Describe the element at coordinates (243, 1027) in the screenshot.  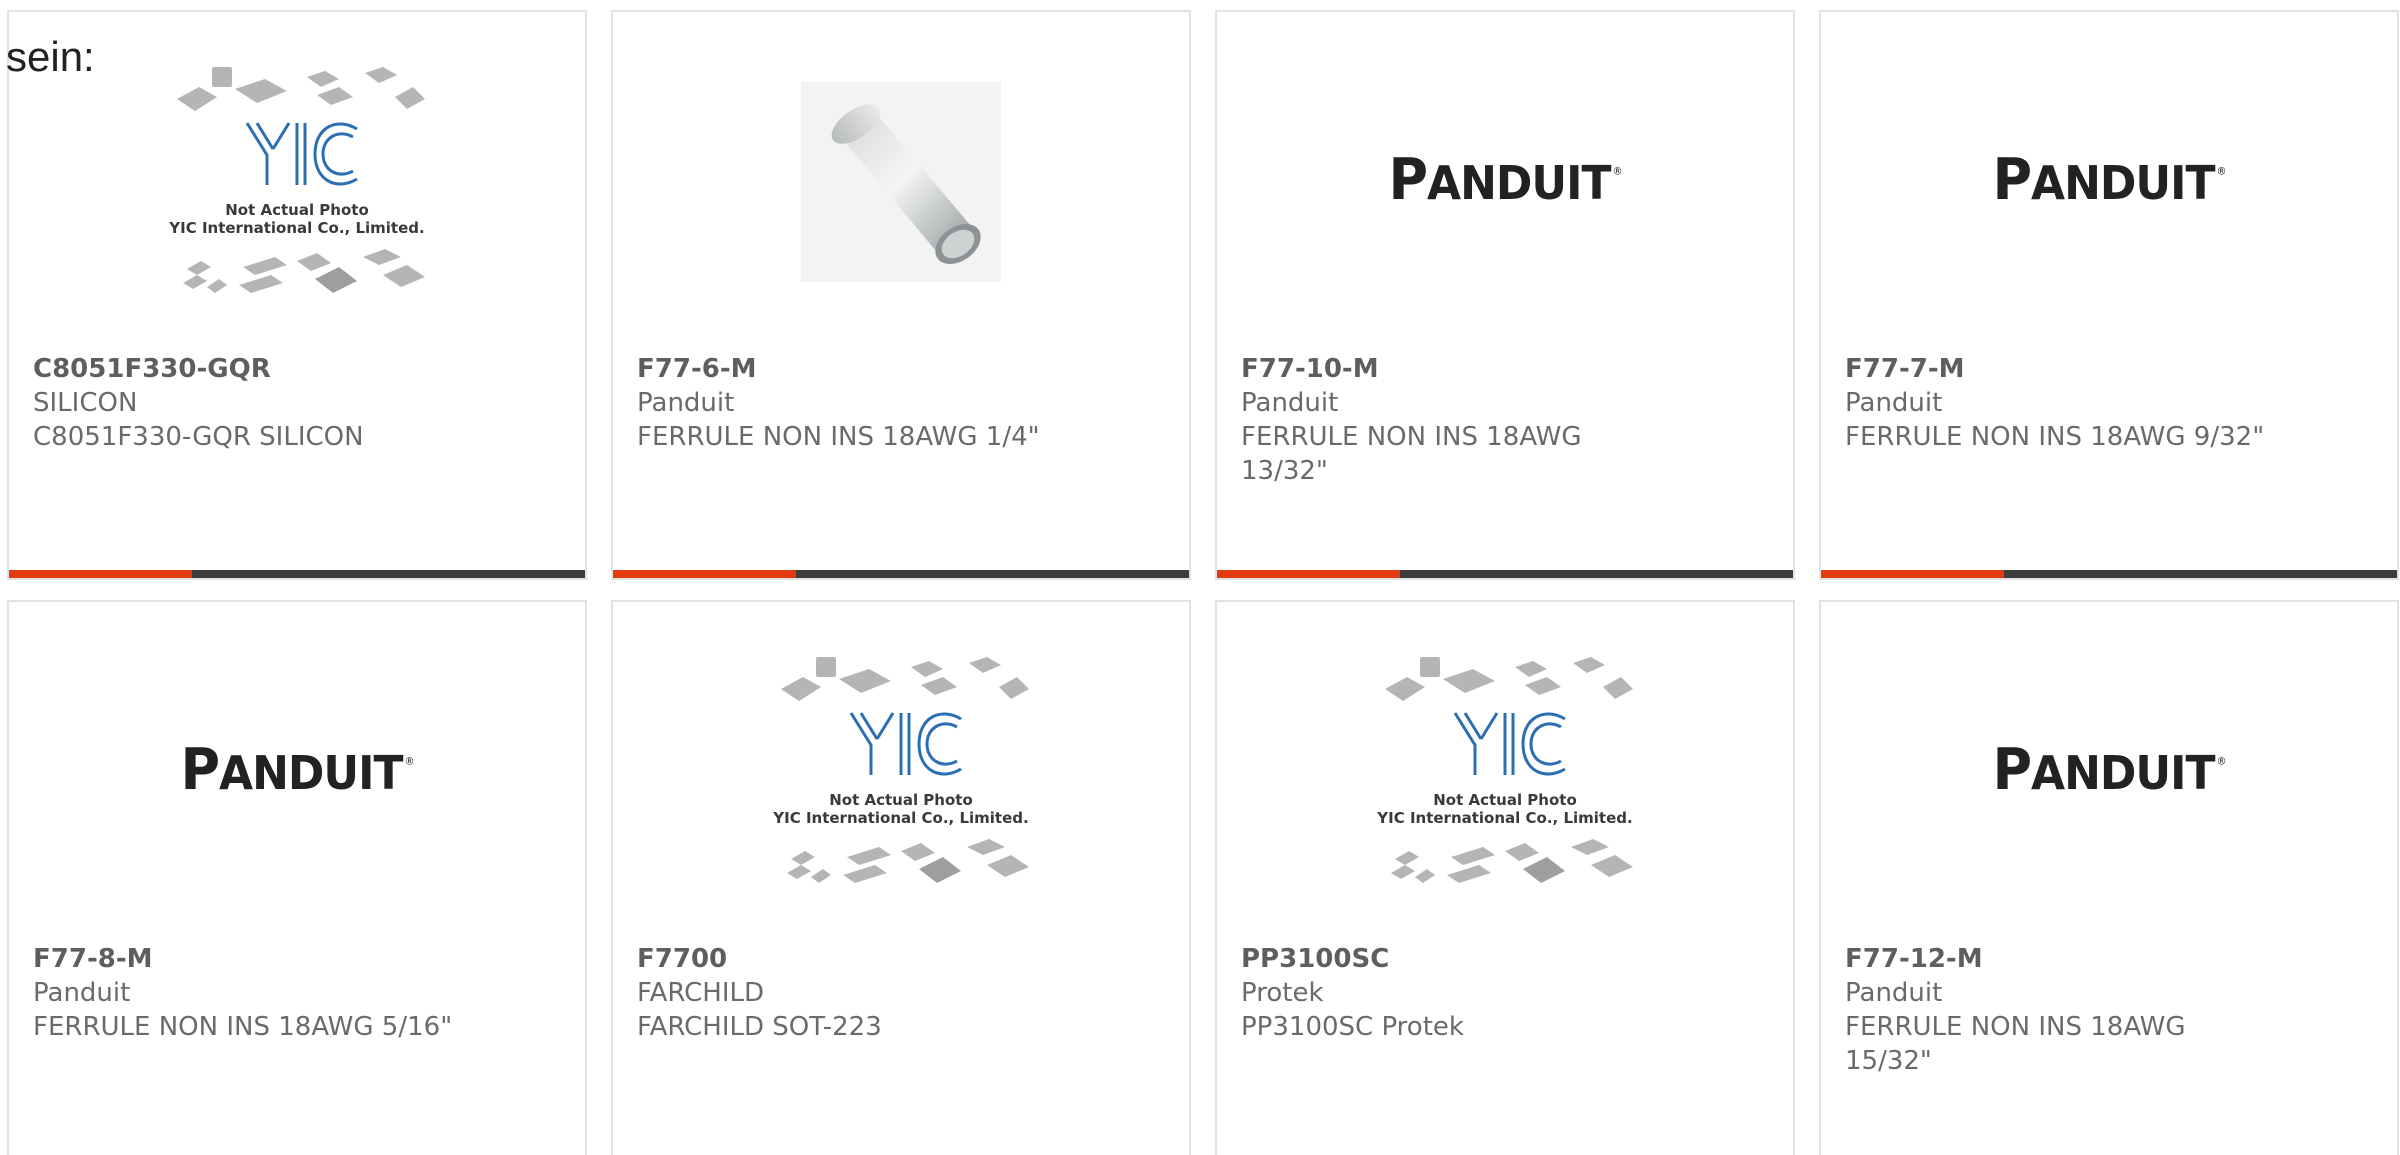
I see `product-description: FERRULE NON INS 18AWG 5/16"` at that location.